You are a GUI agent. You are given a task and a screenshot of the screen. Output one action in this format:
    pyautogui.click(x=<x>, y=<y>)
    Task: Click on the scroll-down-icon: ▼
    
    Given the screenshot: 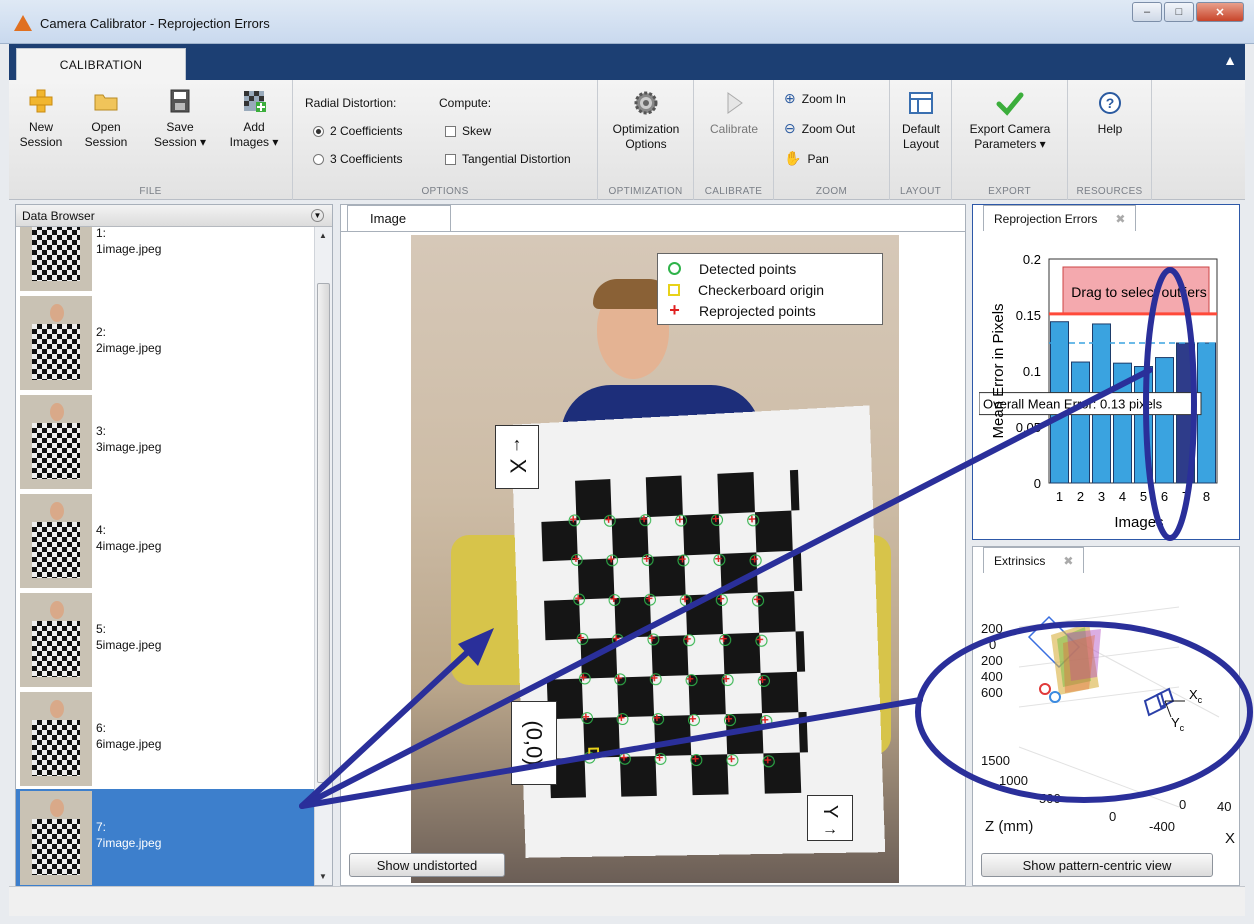 What is the action you would take?
    pyautogui.click(x=323, y=876)
    